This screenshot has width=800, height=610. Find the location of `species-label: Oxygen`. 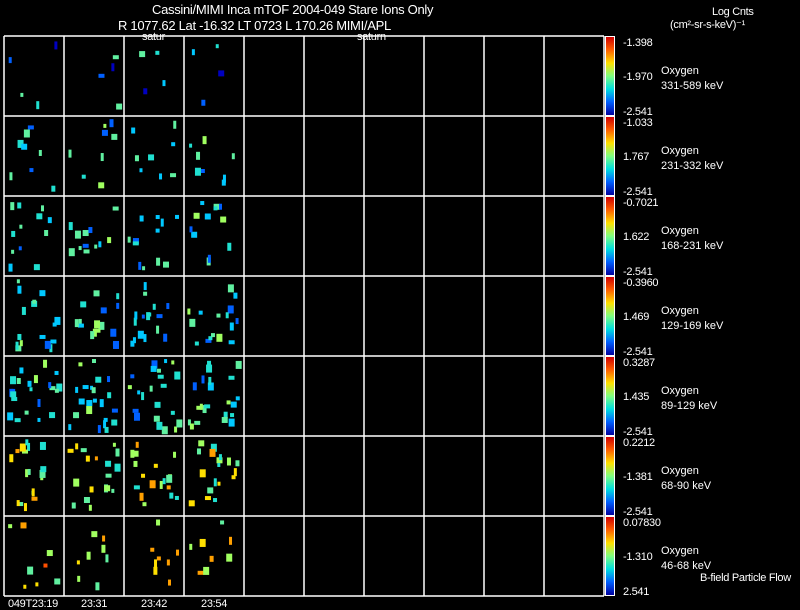

species-label: Oxygen is located at coordinates (680, 551).